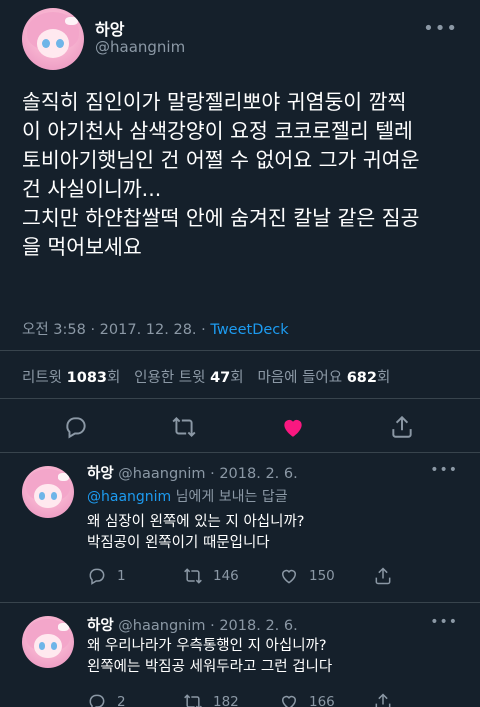 The image size is (480, 707). I want to click on tweet-stats: 리트윗 1083회 인용한 트윗 47회 마음에 들어요 682회, so click(206, 376).